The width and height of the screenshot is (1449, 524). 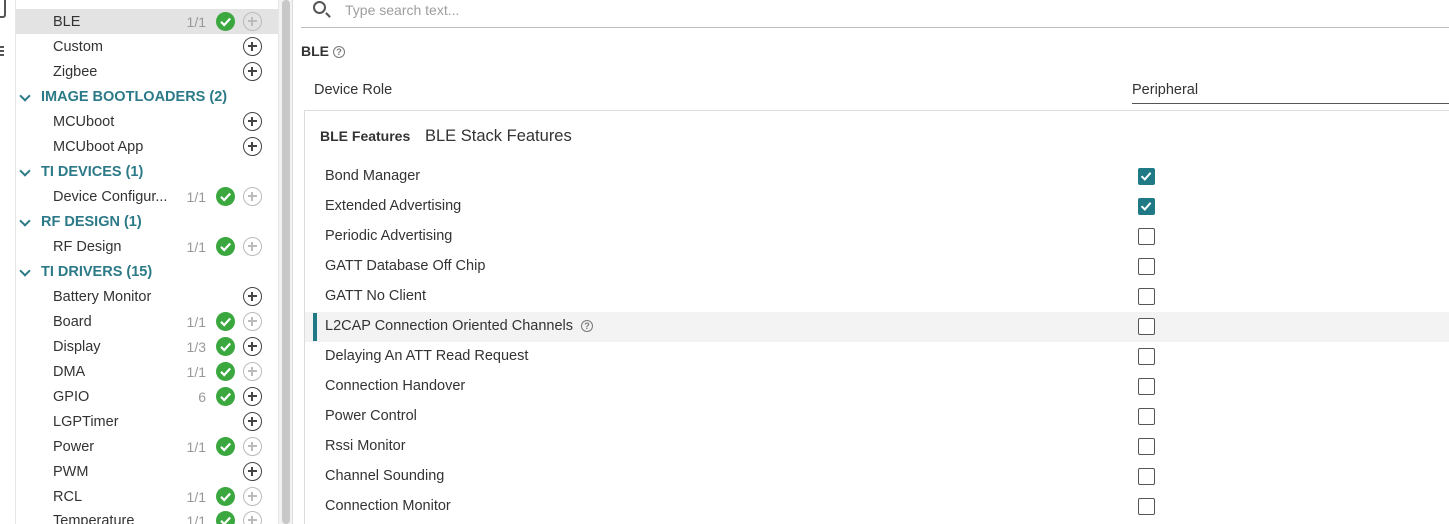 What do you see at coordinates (877, 267) in the screenshot?
I see `feature-row-gatt-db-off-chip: GATT Database Off Chip` at bounding box center [877, 267].